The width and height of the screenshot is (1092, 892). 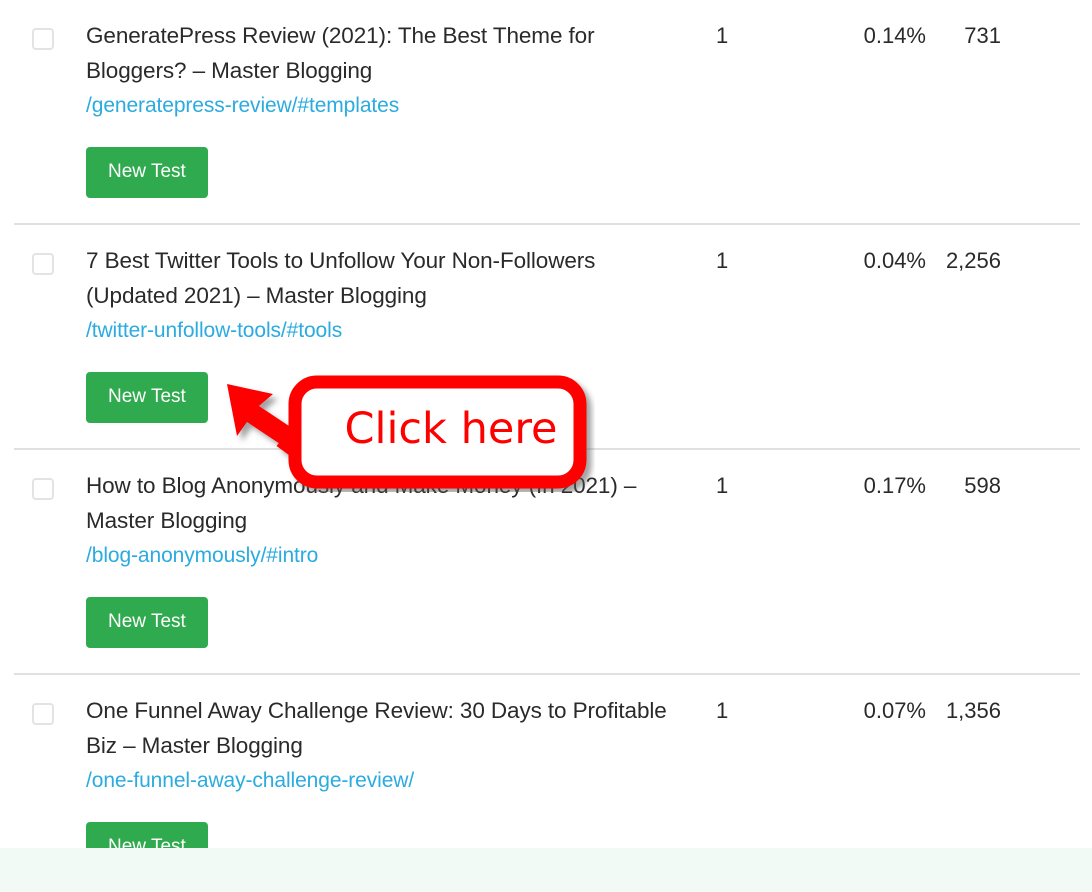 What do you see at coordinates (982, 485) in the screenshot?
I see `impressions-value: 598` at bounding box center [982, 485].